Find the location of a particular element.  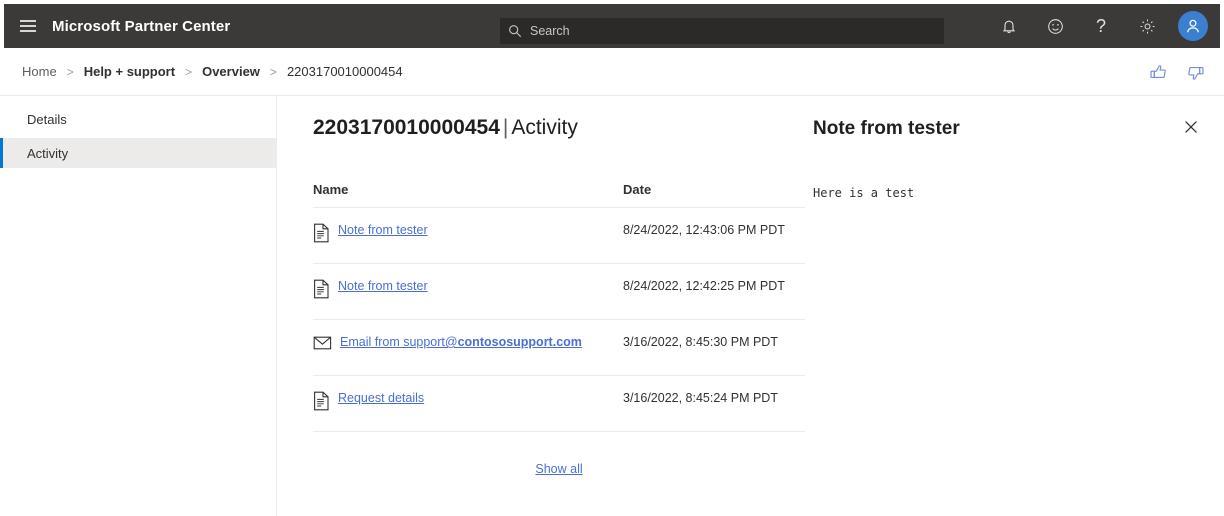

detail-pane-body: Here is a test is located at coordinates (864, 193).